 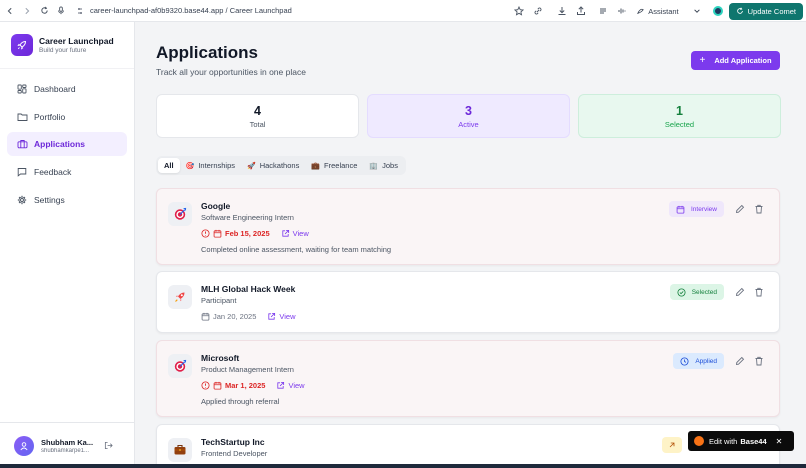 I want to click on tab-label: Jobs, so click(x=390, y=165).